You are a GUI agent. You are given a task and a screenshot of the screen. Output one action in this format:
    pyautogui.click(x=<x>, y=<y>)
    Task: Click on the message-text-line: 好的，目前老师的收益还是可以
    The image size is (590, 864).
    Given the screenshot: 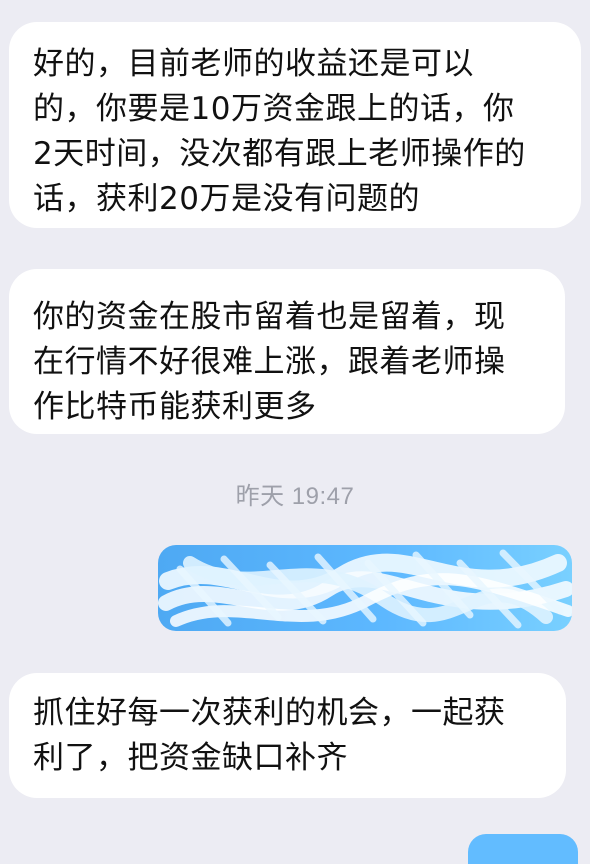 What is the action you would take?
    pyautogui.click(x=253, y=64)
    